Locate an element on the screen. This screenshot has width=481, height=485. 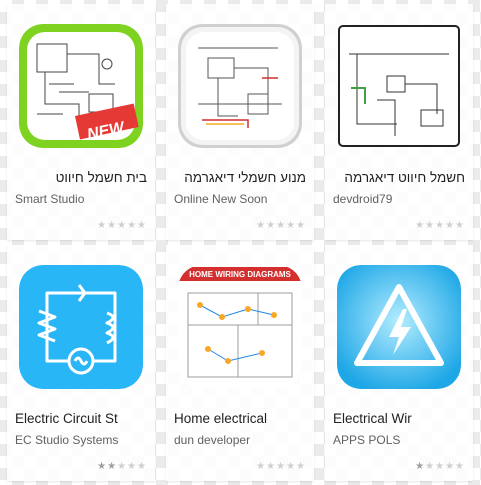
app-title: בית חשמל חיווט is located at coordinates (101, 177).